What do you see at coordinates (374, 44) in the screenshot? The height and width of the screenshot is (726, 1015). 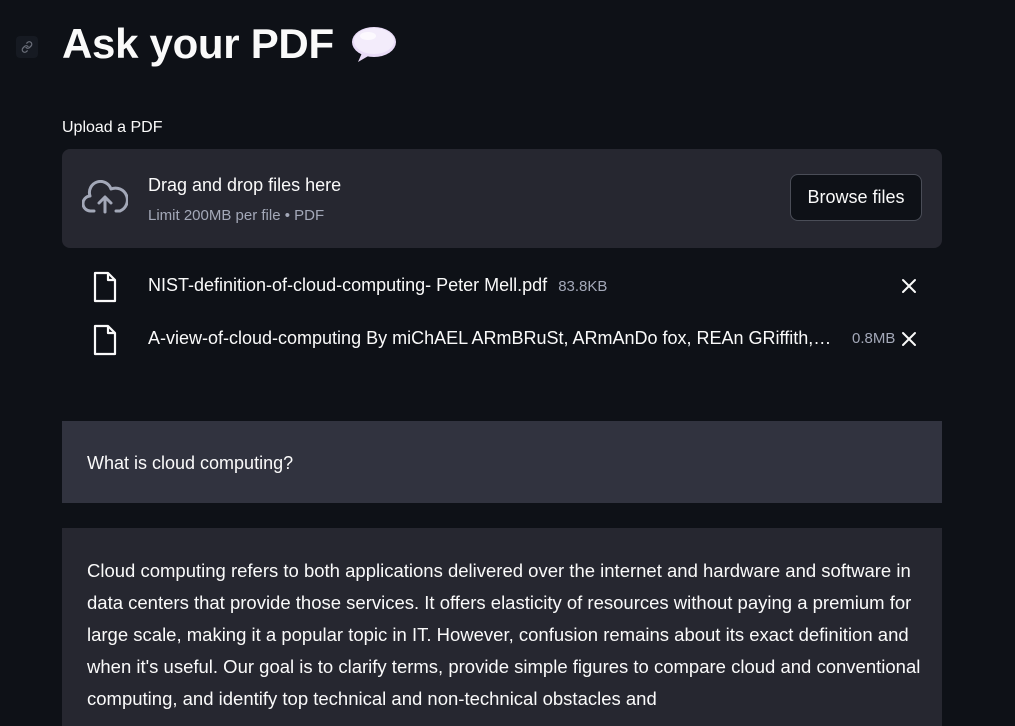 I see `speech-balloon-icon` at bounding box center [374, 44].